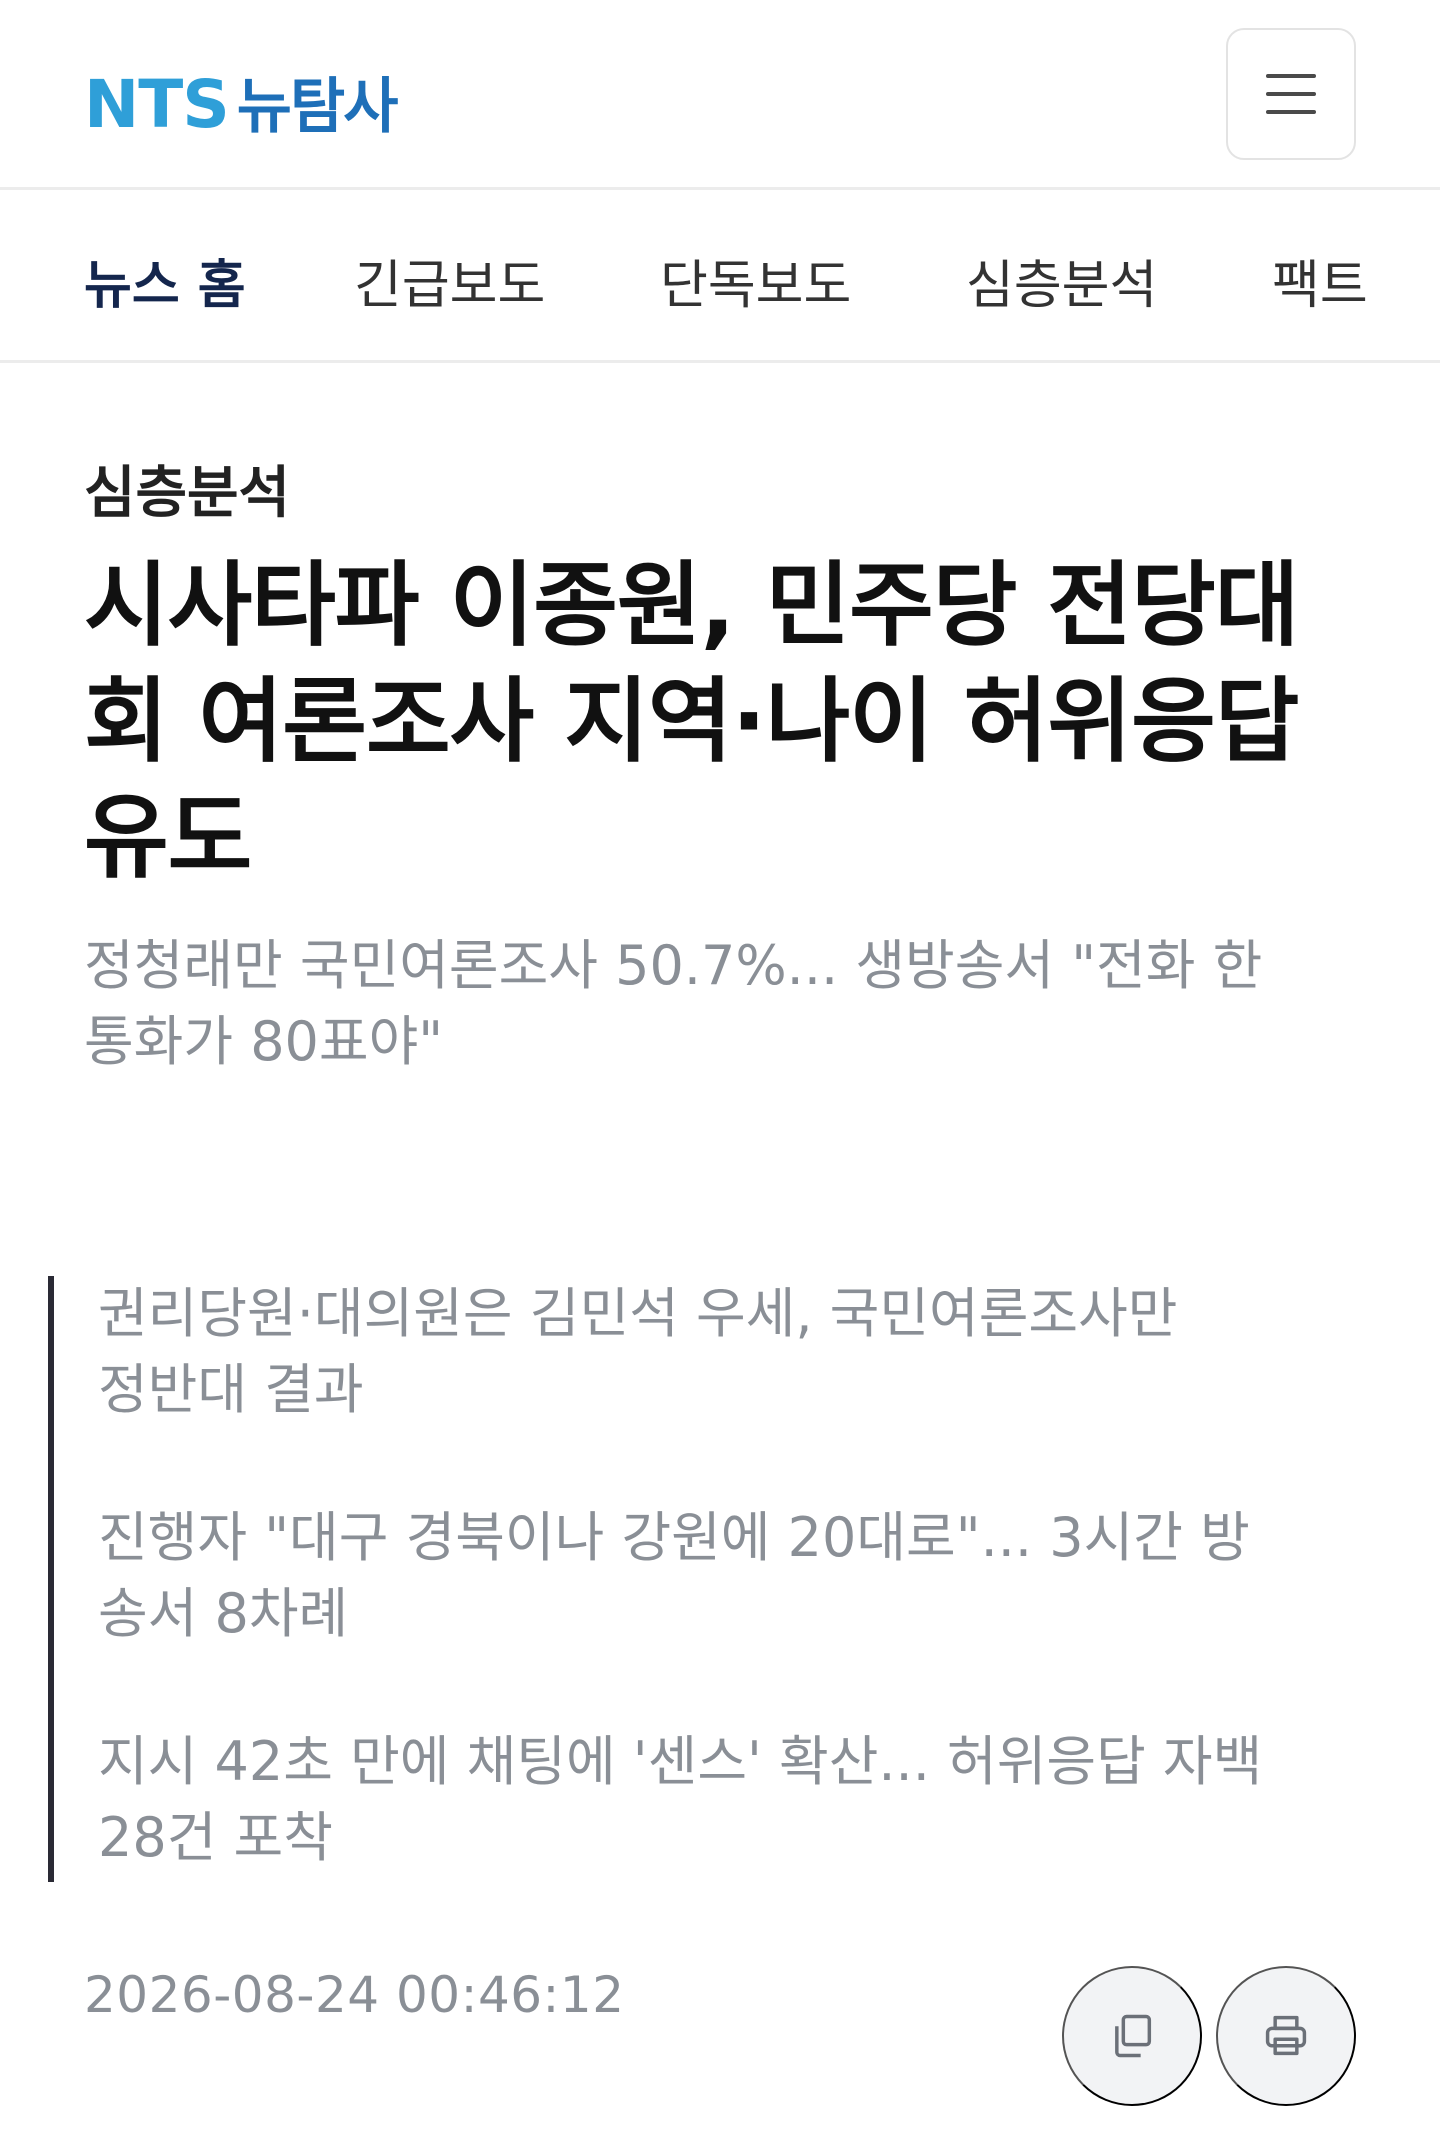 The image size is (1440, 2129). What do you see at coordinates (223, 1613) in the screenshot?
I see `summary-line: 송서 8차례` at bounding box center [223, 1613].